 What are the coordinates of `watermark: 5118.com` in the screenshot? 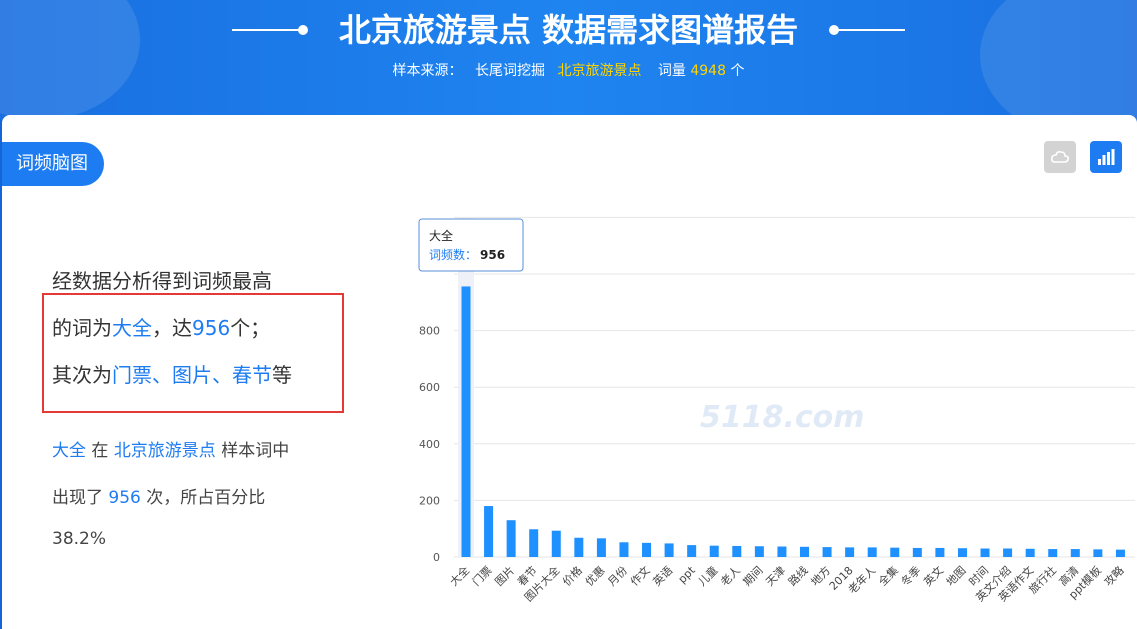 It's located at (782, 417).